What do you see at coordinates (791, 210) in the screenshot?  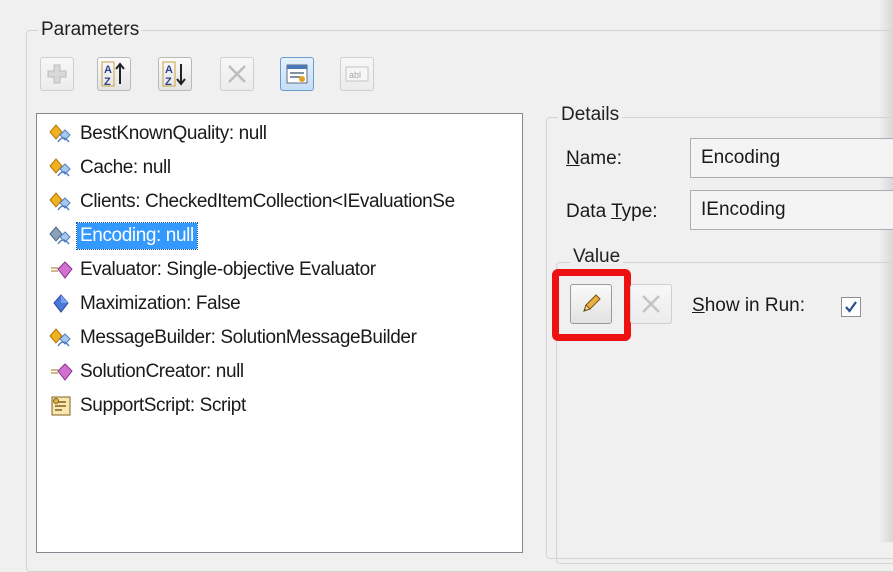 I see `data-type-field: IEncoding` at bounding box center [791, 210].